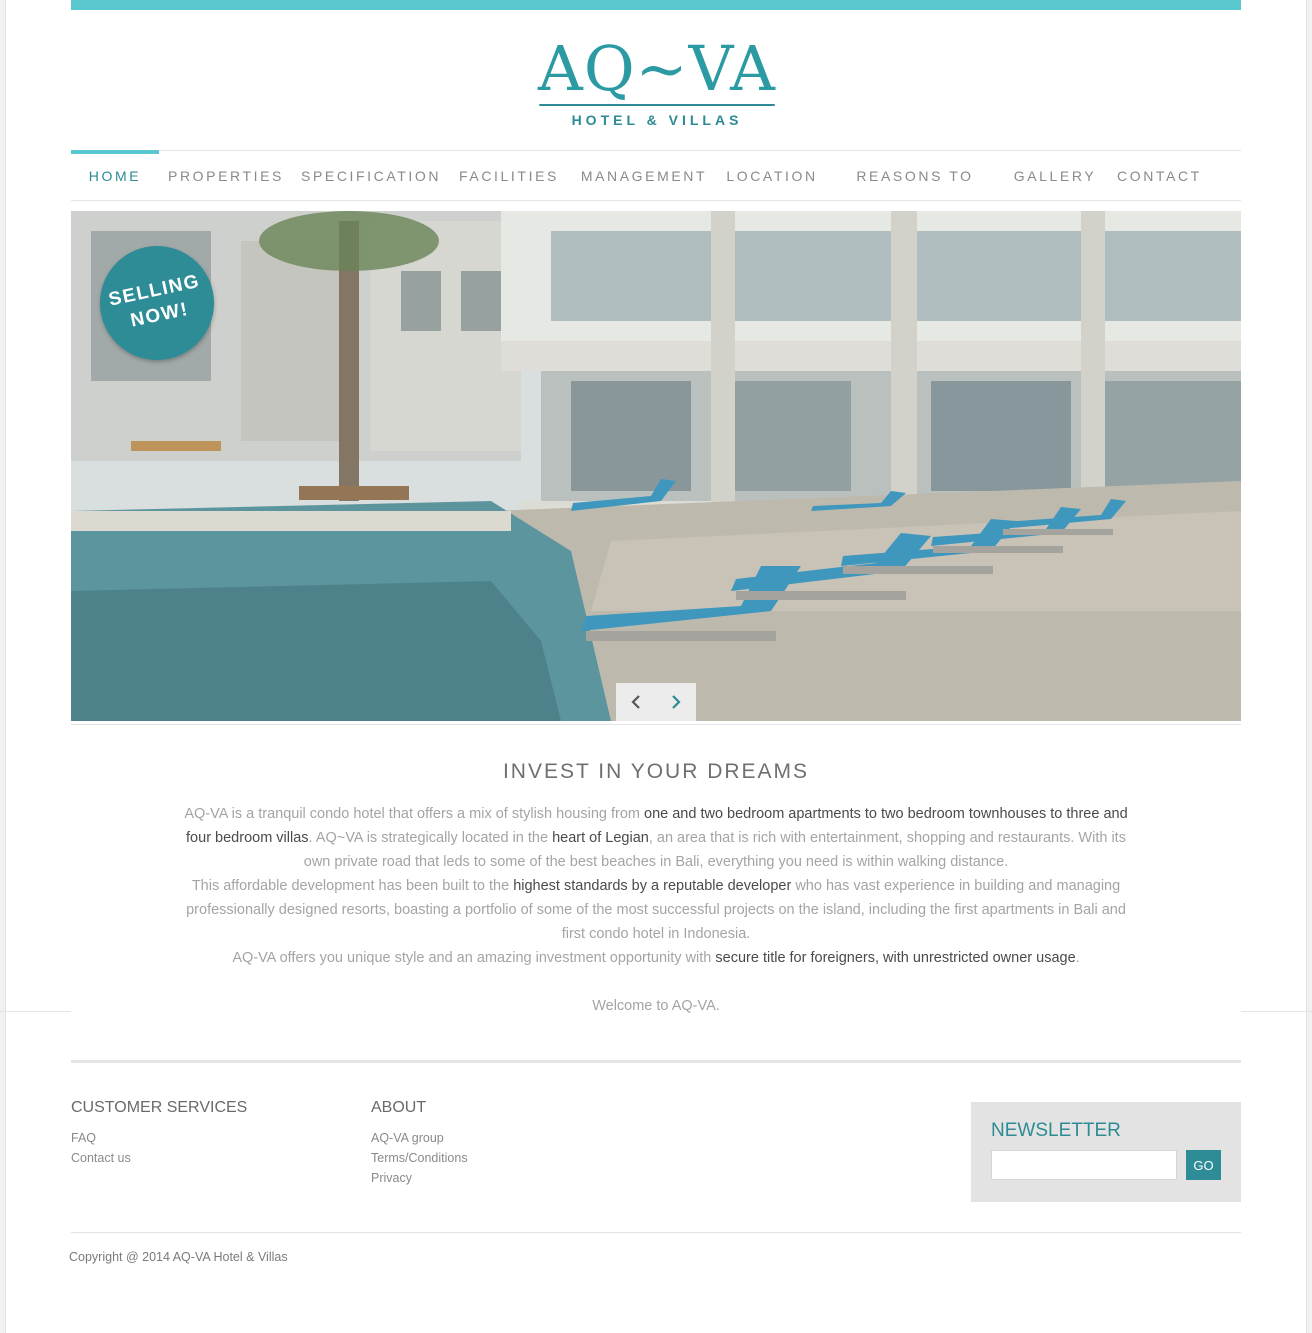 This screenshot has width=1312, height=1333. I want to click on page-frame-right, so click(1309, 666).